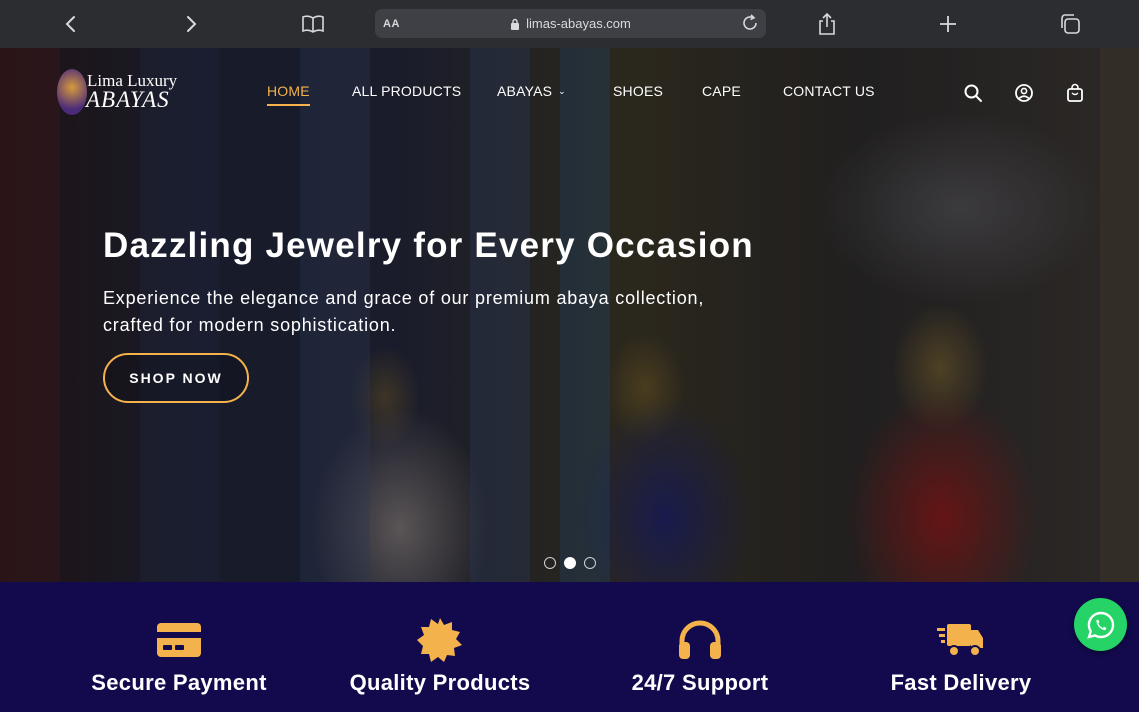 The height and width of the screenshot is (712, 1139). I want to click on plus-icon, so click(948, 24).